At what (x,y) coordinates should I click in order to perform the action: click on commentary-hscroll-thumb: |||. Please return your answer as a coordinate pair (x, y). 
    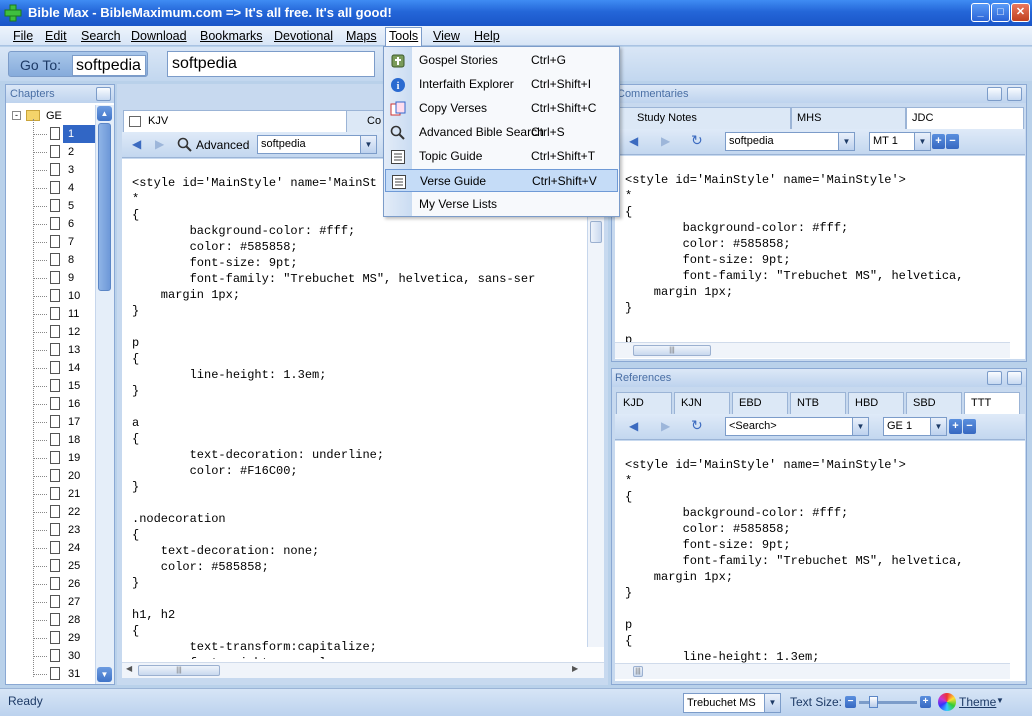
    Looking at the image, I should click on (672, 350).